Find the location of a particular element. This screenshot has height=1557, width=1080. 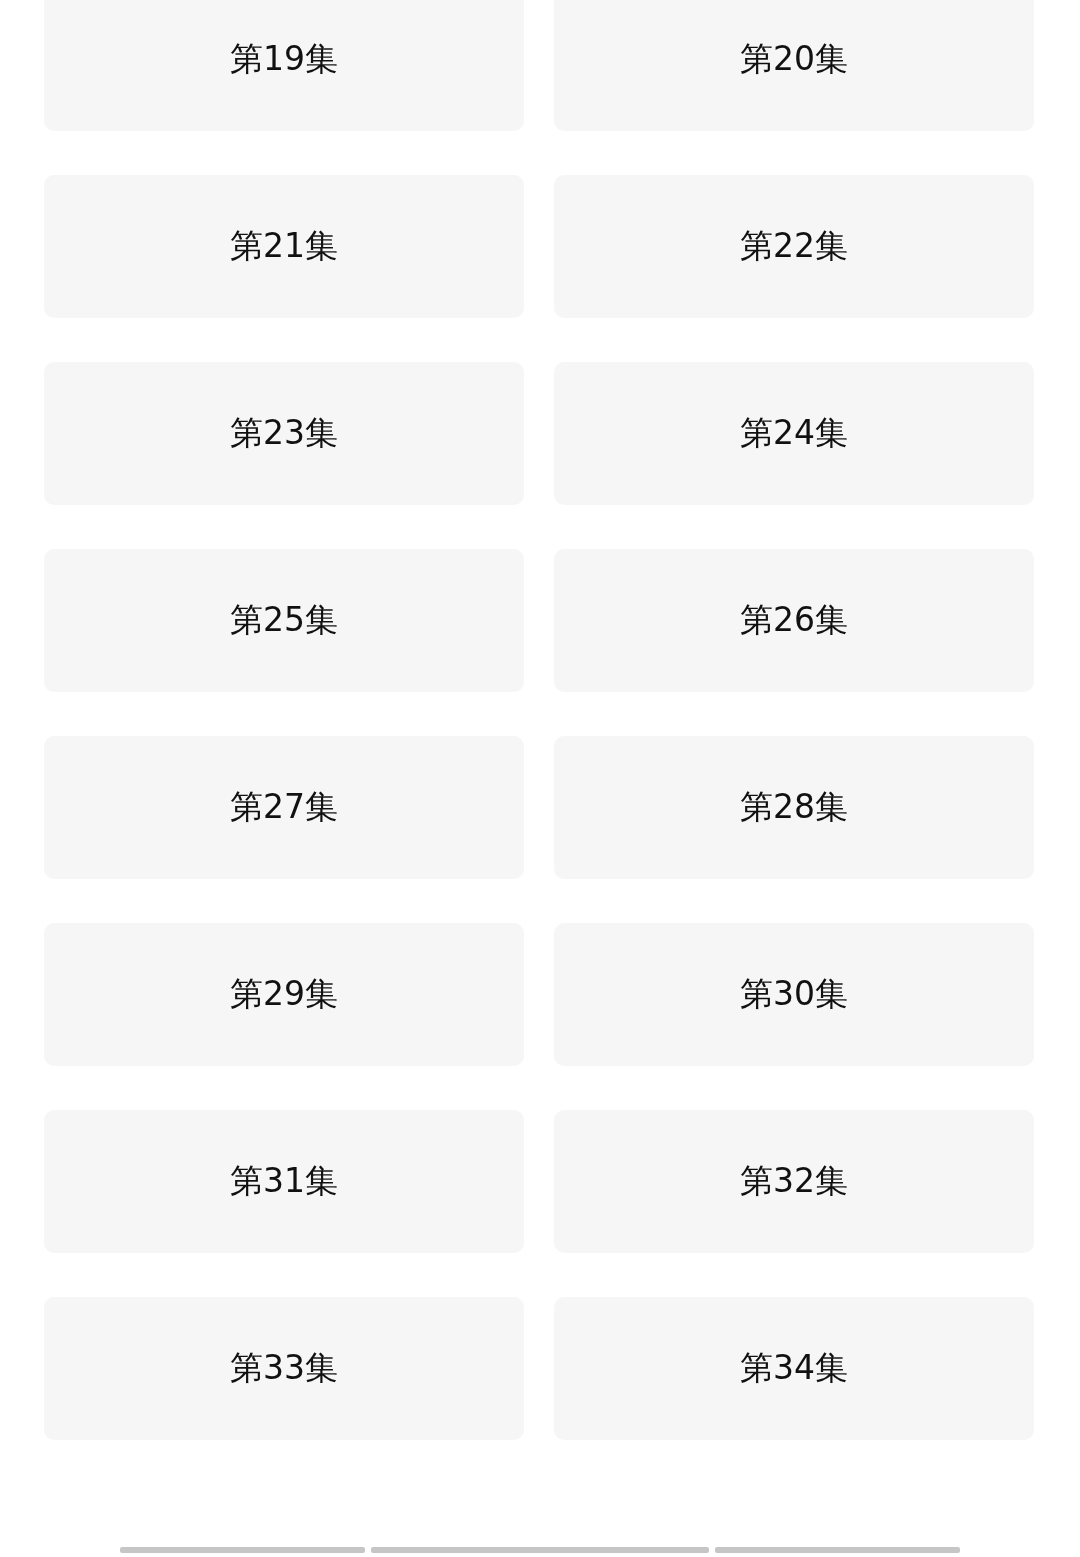

episode-button: 第23集 is located at coordinates (284, 433).